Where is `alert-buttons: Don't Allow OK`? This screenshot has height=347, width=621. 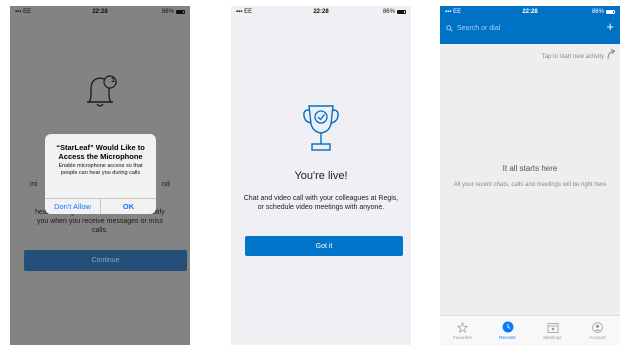 alert-buttons: Don't Allow OK is located at coordinates (100, 206).